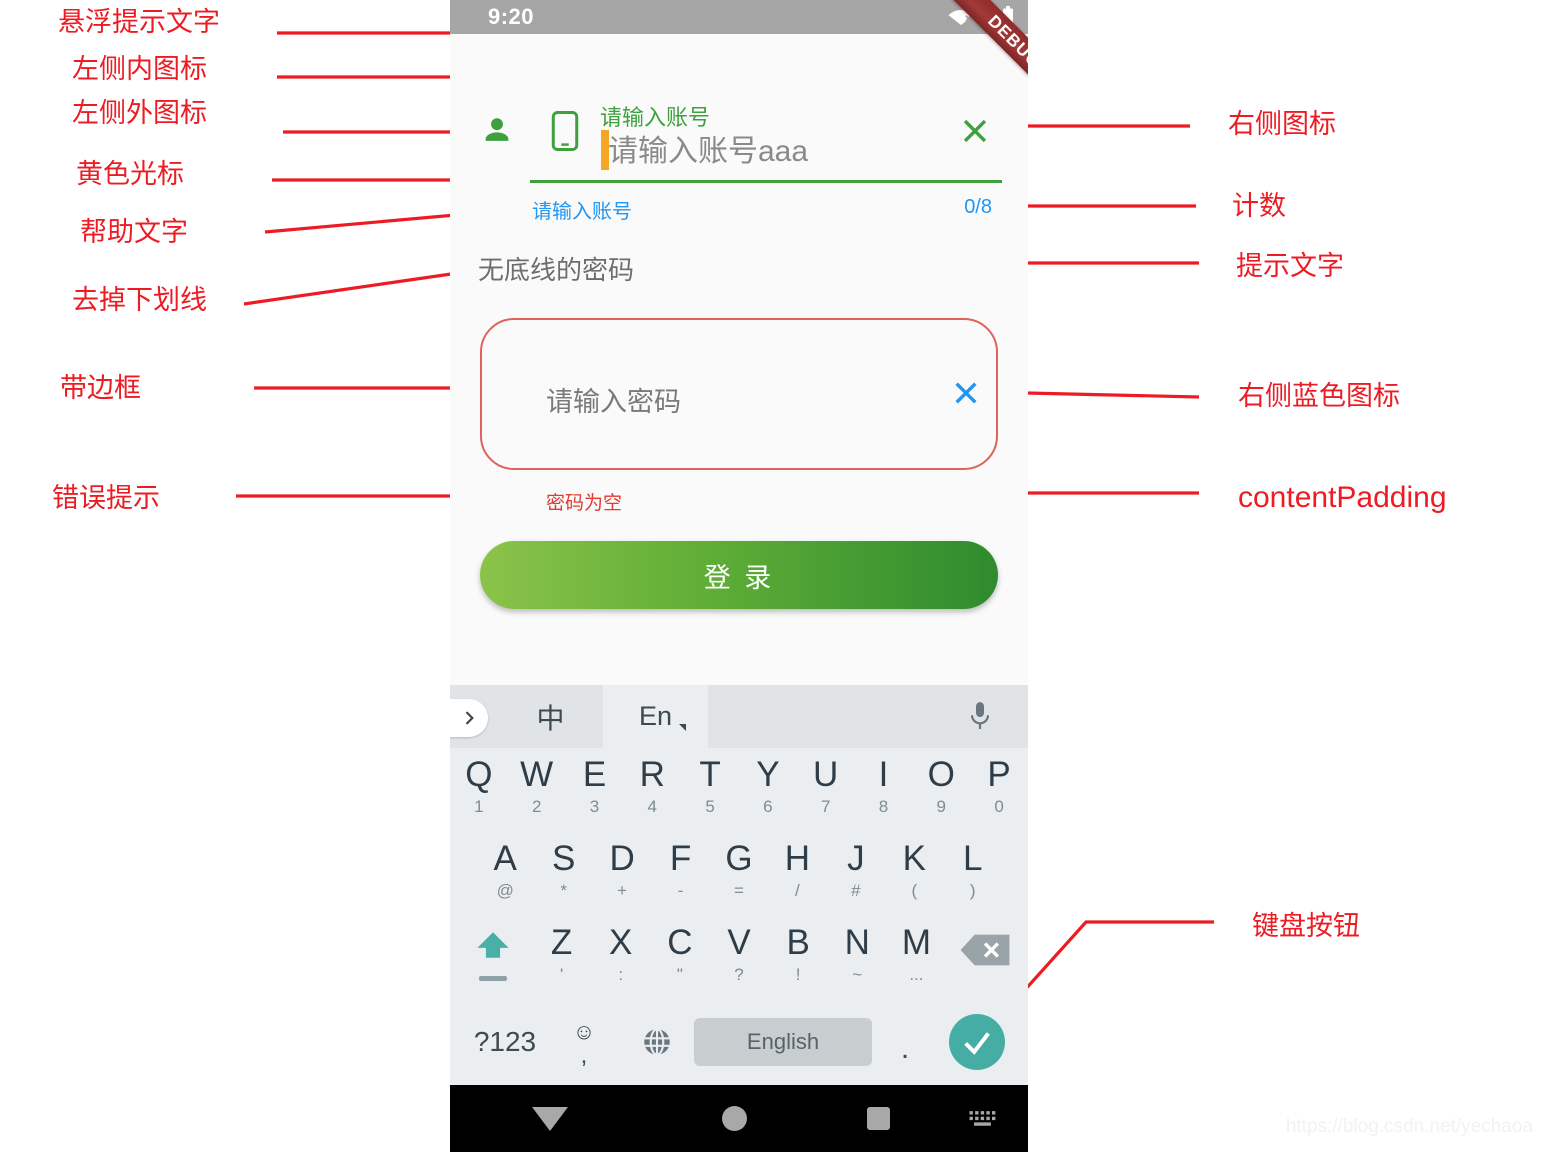 The width and height of the screenshot is (1545, 1152). What do you see at coordinates (941, 790) in the screenshot?
I see `key-o: O9` at bounding box center [941, 790].